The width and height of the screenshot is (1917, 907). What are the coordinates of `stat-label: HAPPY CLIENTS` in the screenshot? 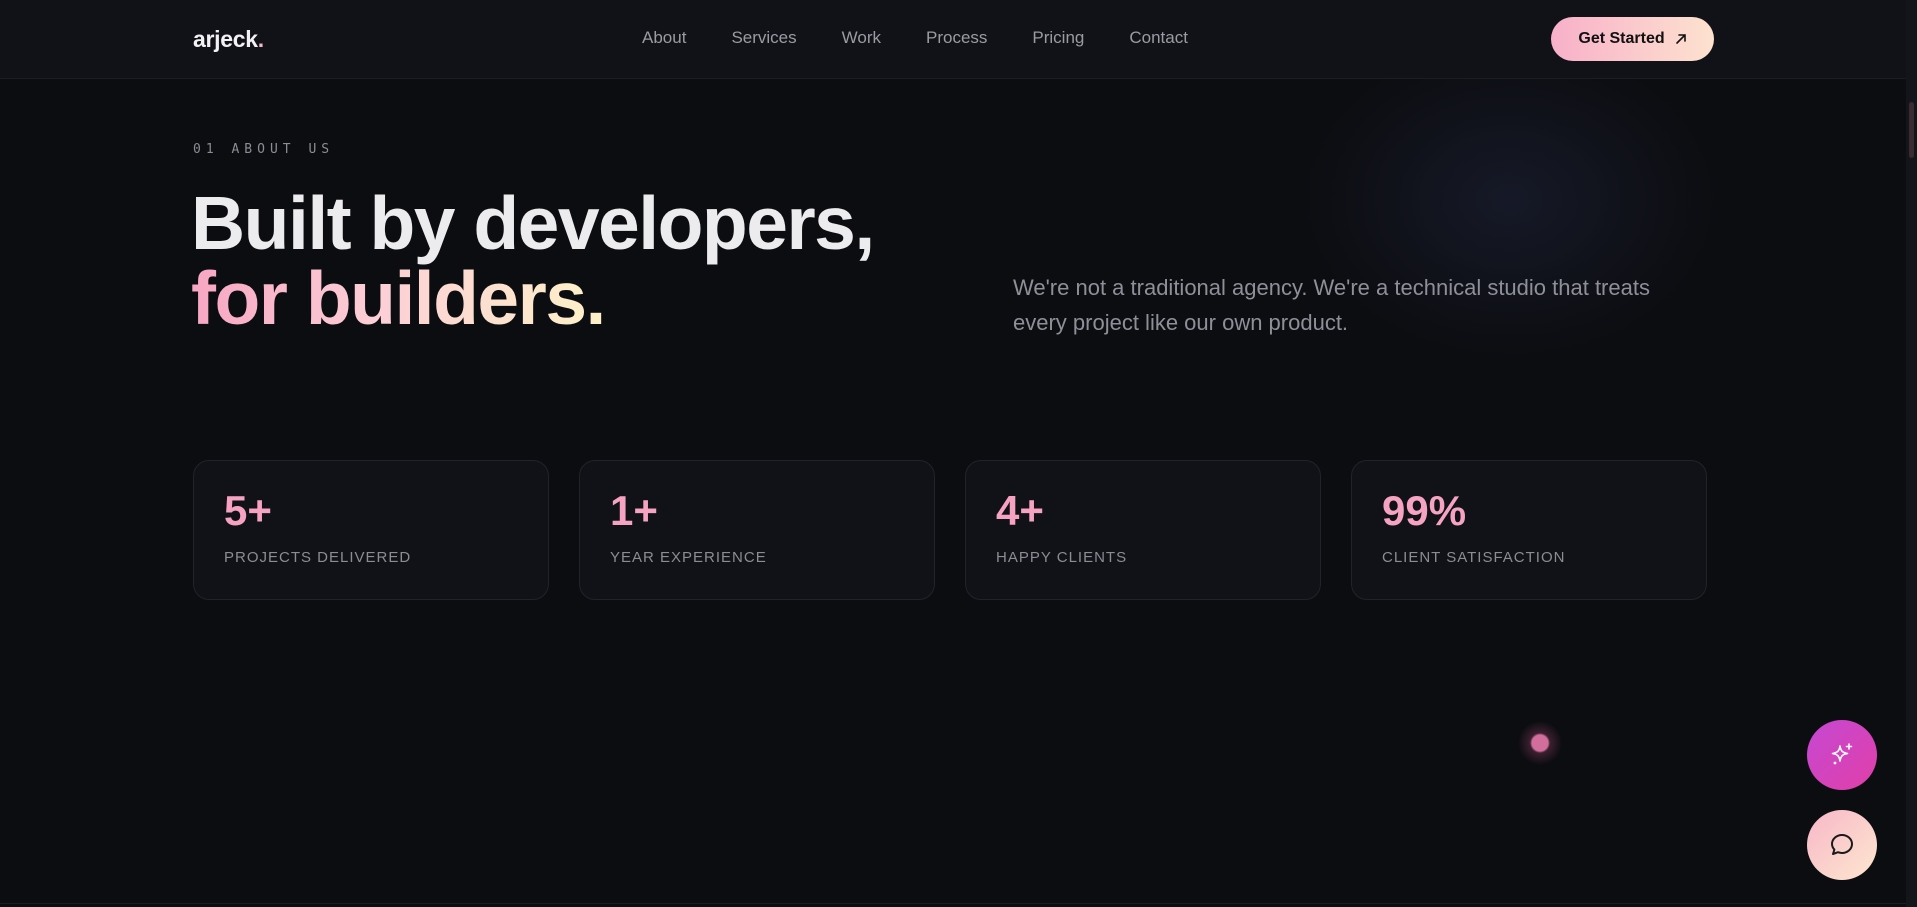 It's located at (1062, 557).